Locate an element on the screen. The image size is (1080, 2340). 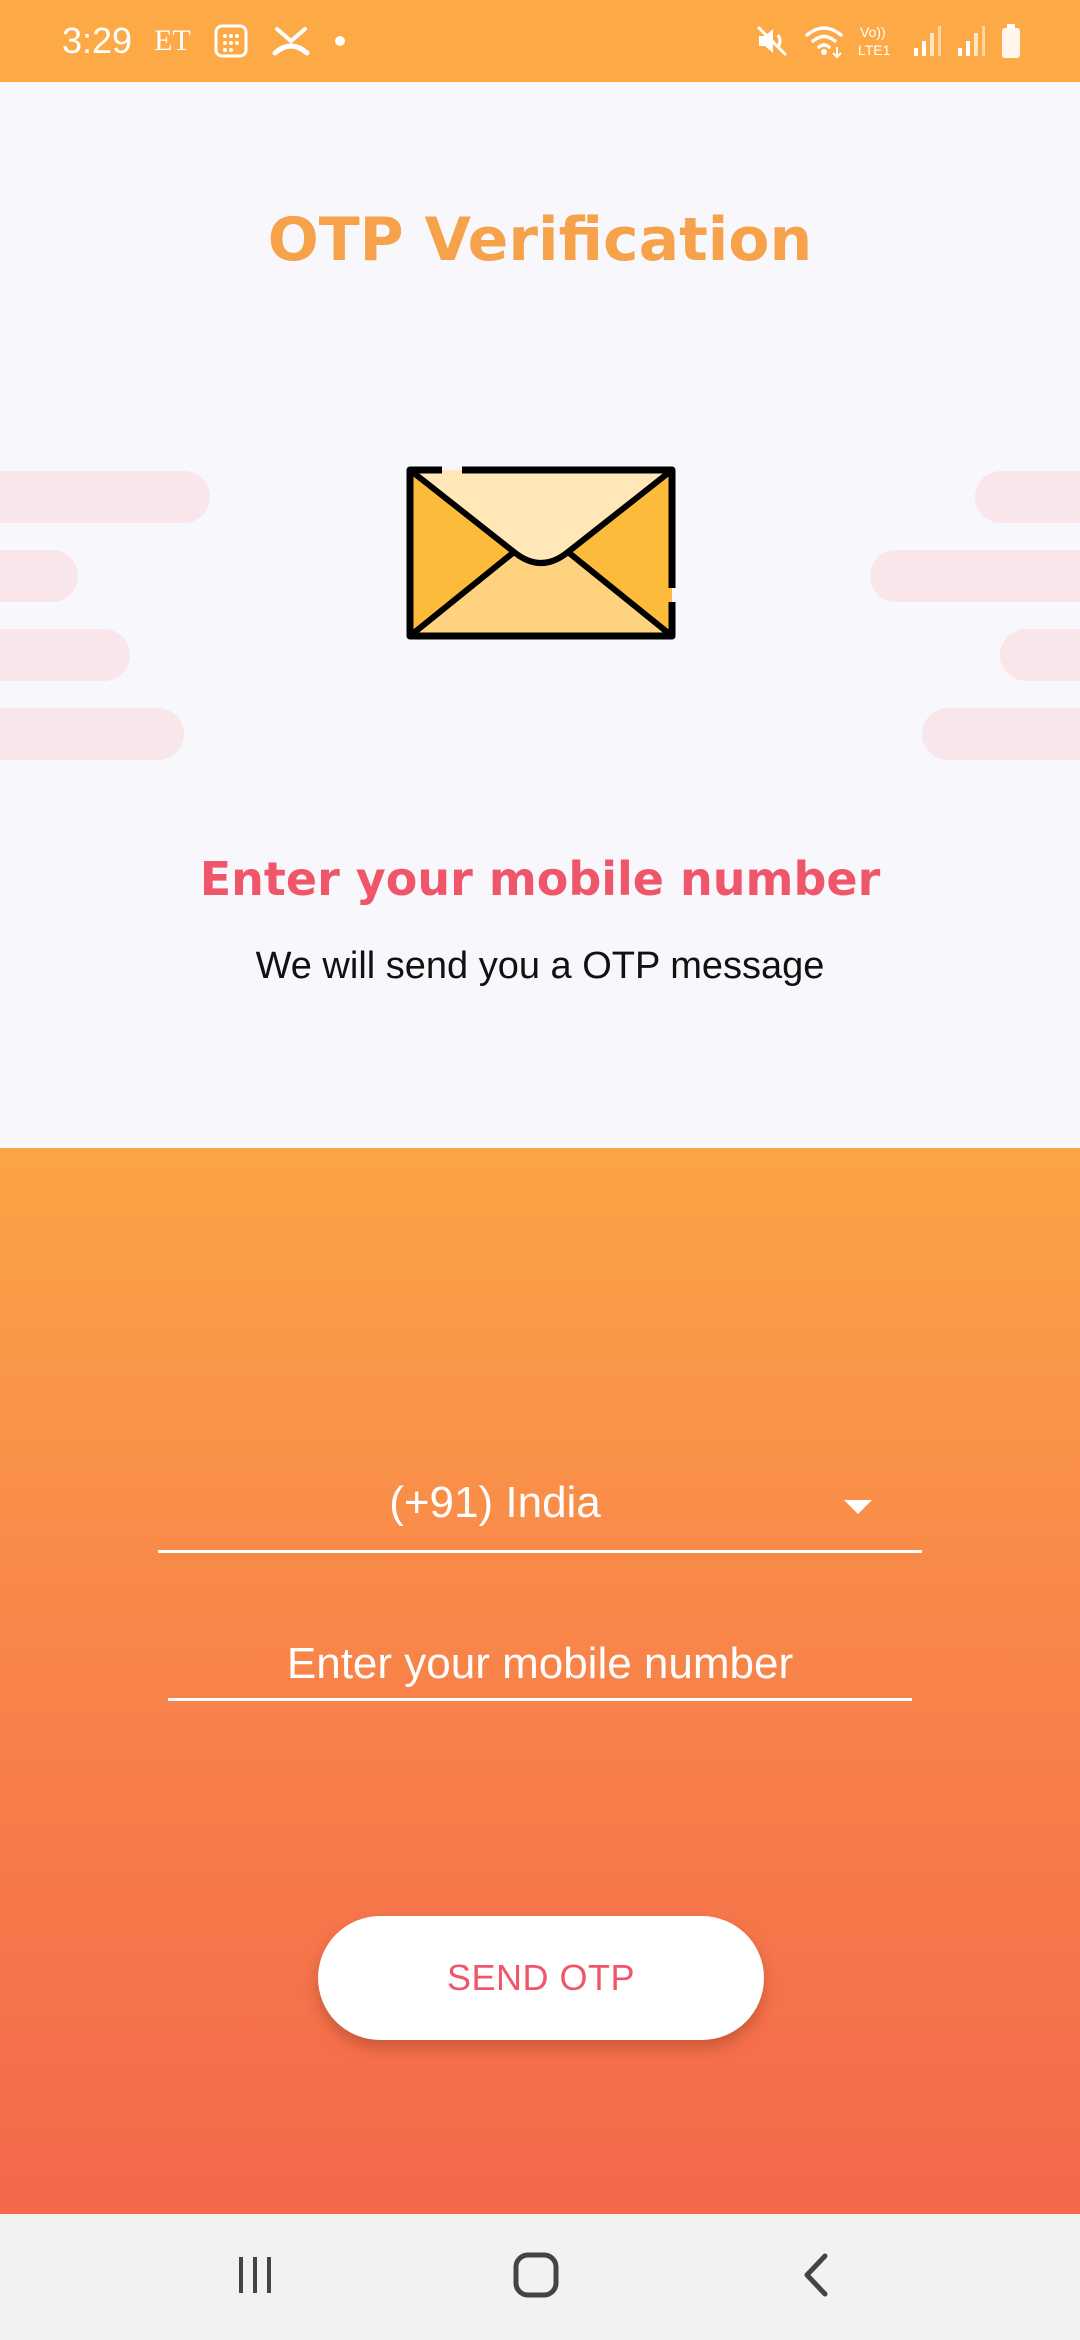
dot-icon is located at coordinates (340, 41).